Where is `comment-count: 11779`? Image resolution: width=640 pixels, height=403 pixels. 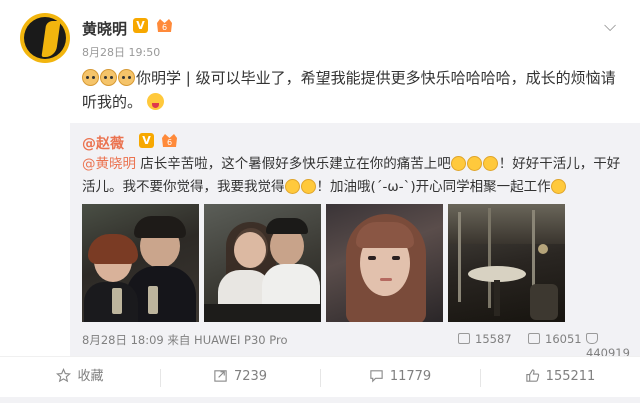 comment-count: 11779 is located at coordinates (410, 376).